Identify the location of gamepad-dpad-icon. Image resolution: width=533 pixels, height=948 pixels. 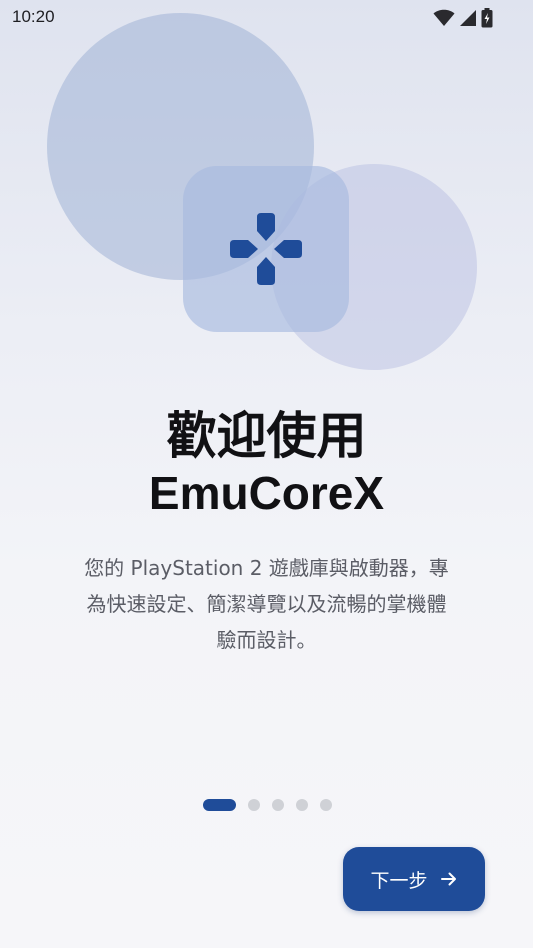
(266, 249).